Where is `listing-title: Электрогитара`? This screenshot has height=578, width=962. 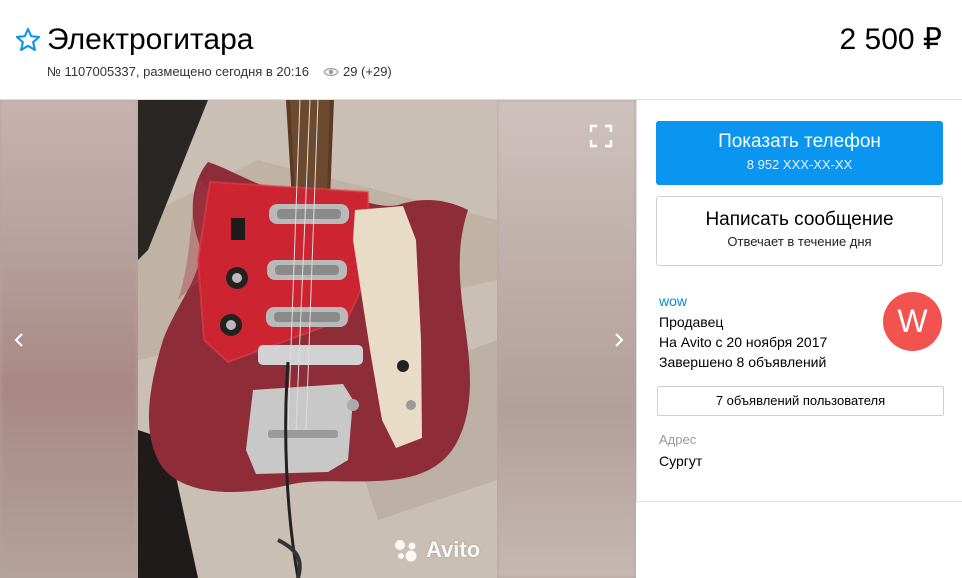 listing-title: Электрогитара is located at coordinates (150, 39).